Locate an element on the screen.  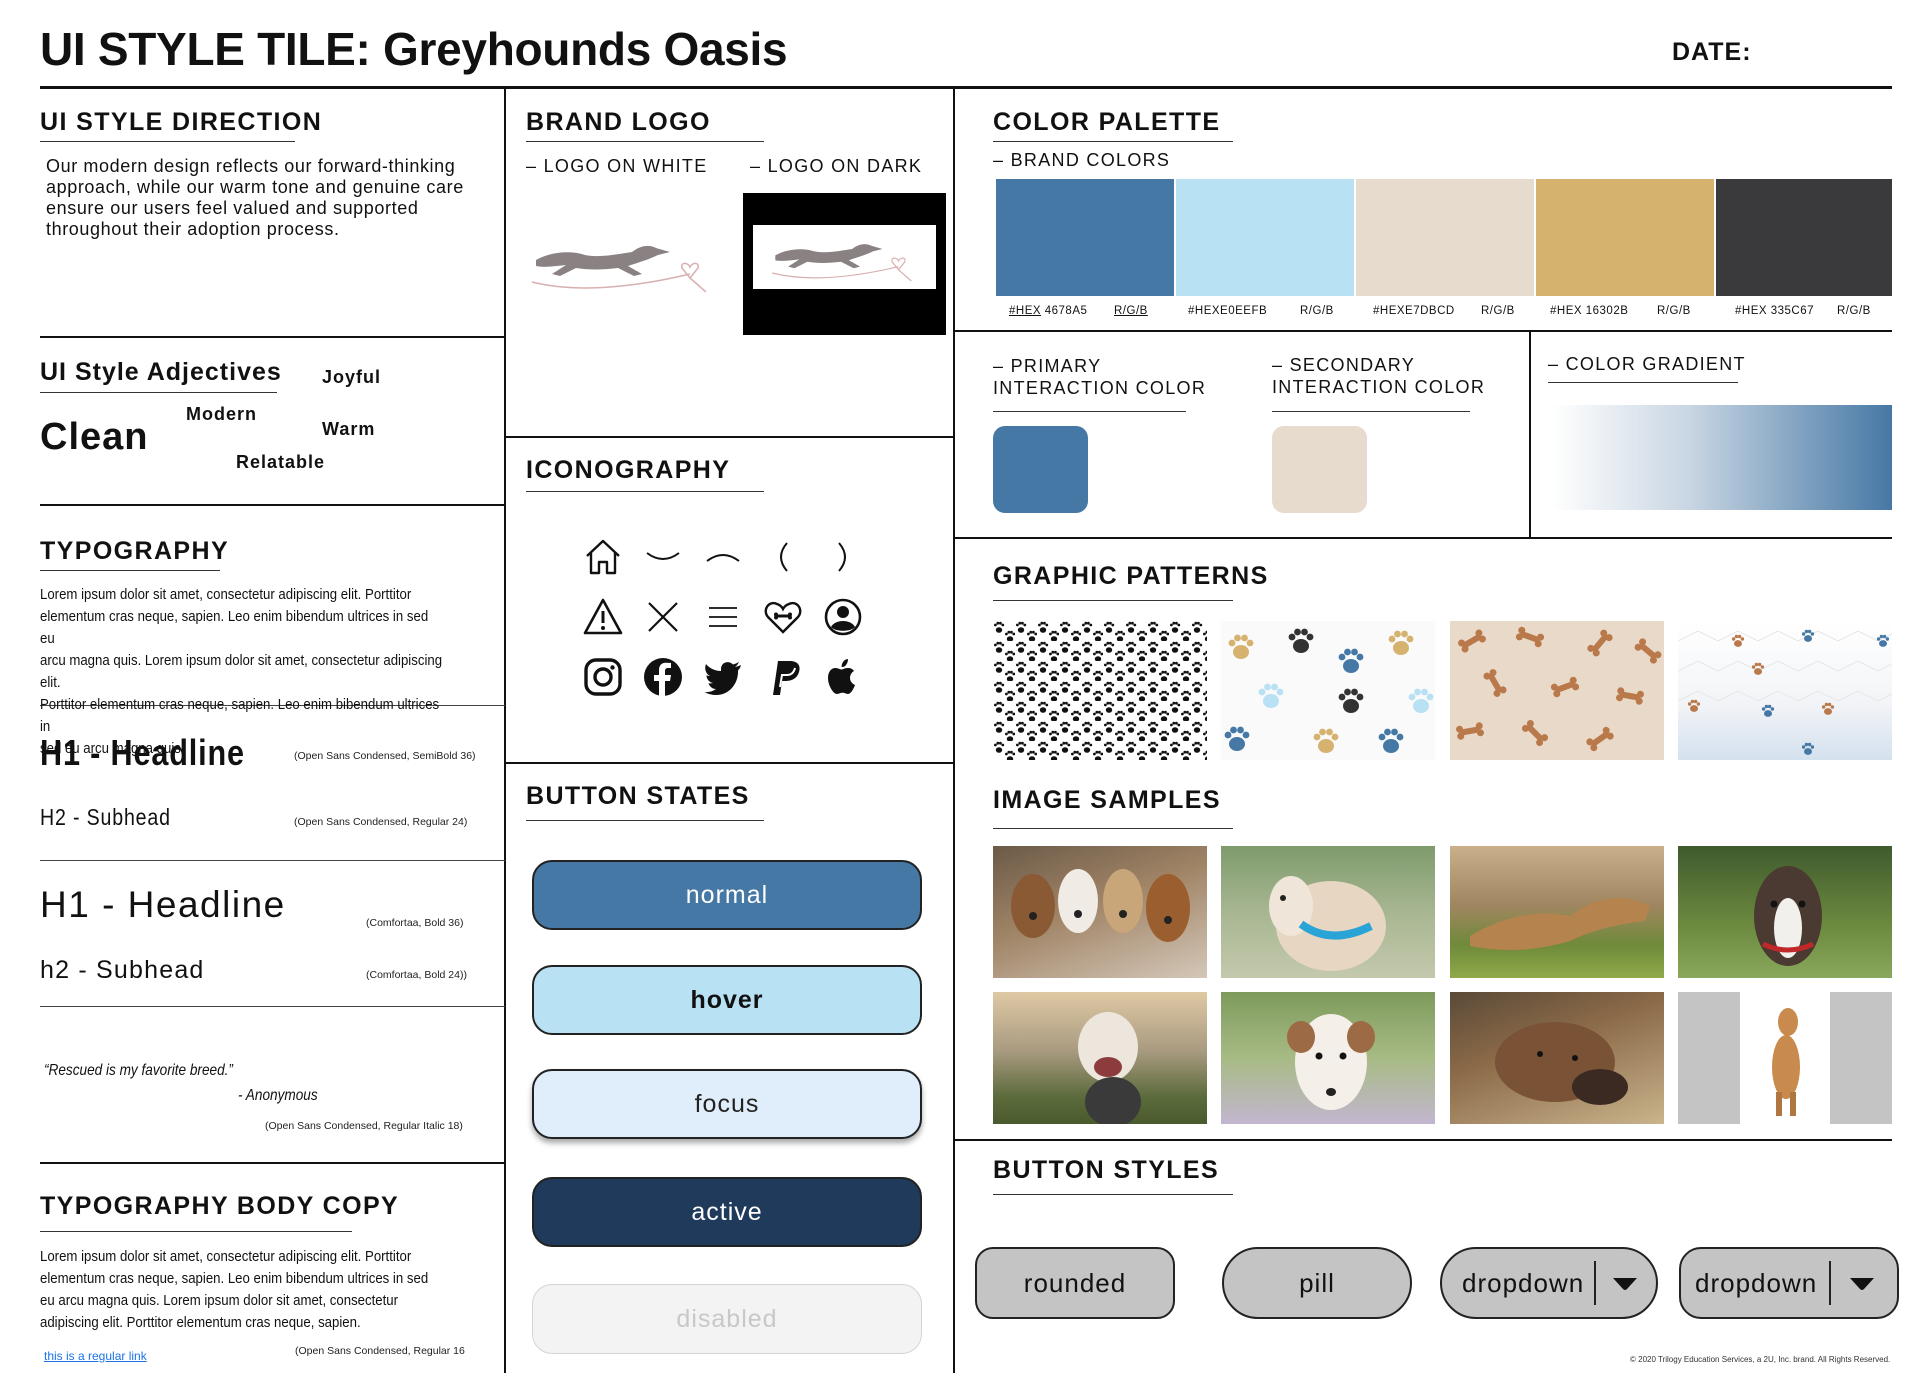
gradient-label: – COLOR GRADIENT is located at coordinates (1647, 364).